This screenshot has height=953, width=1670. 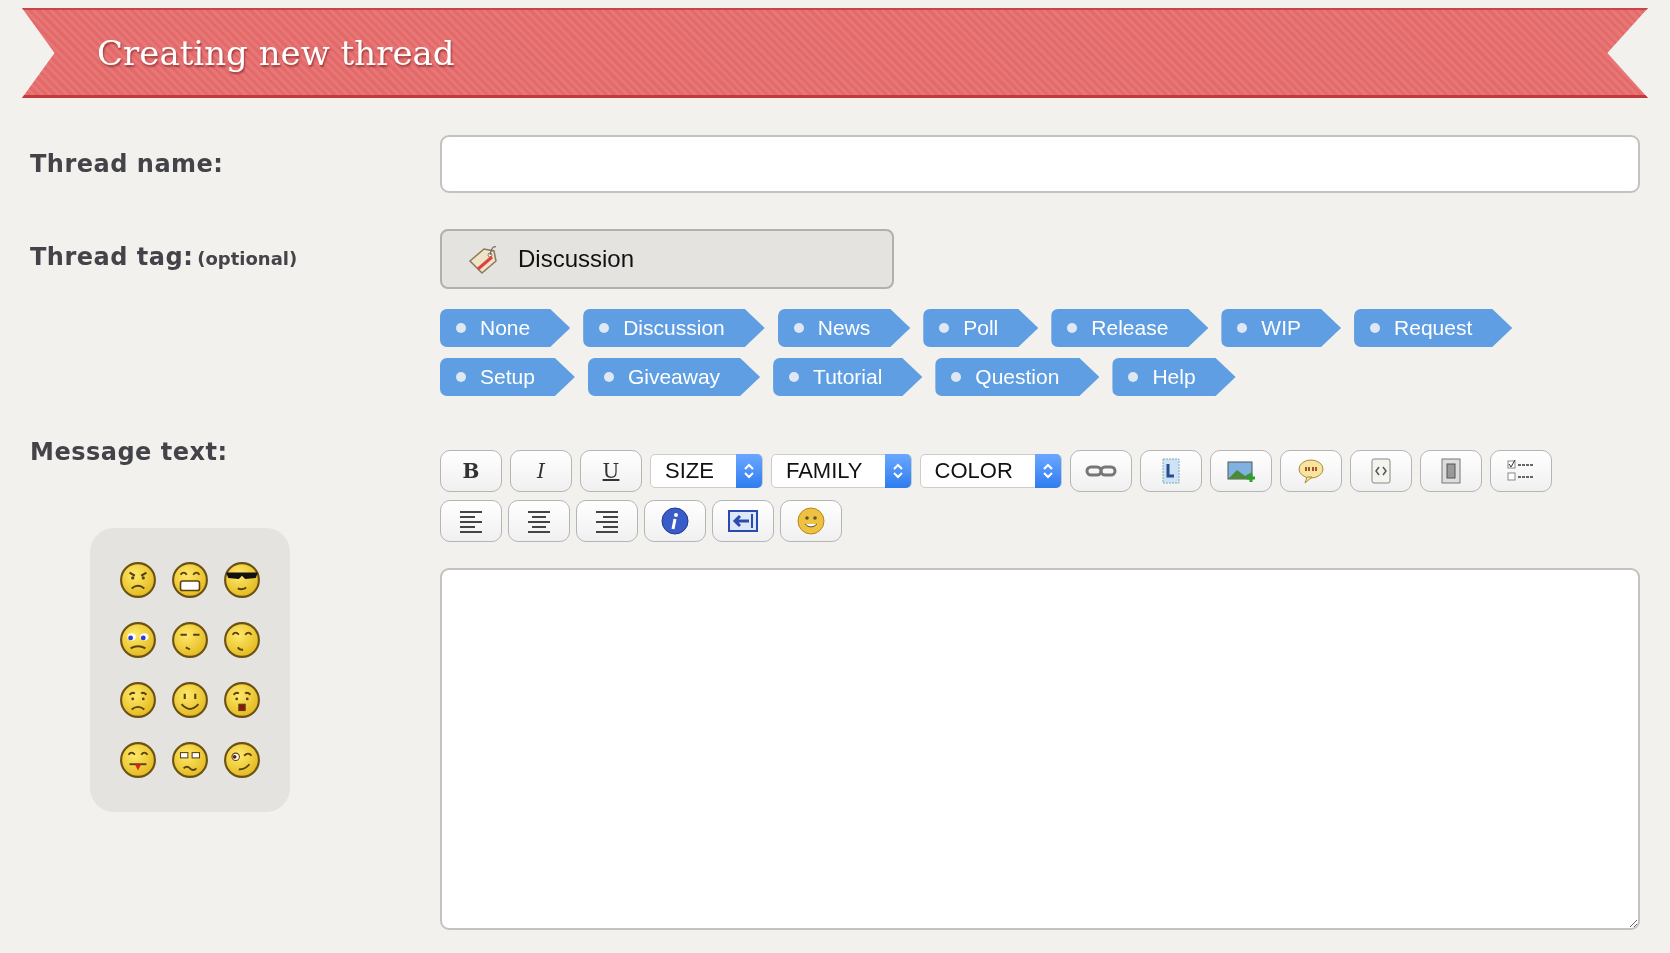 I want to click on wide-eyed-face-icon, so click(x=138, y=640).